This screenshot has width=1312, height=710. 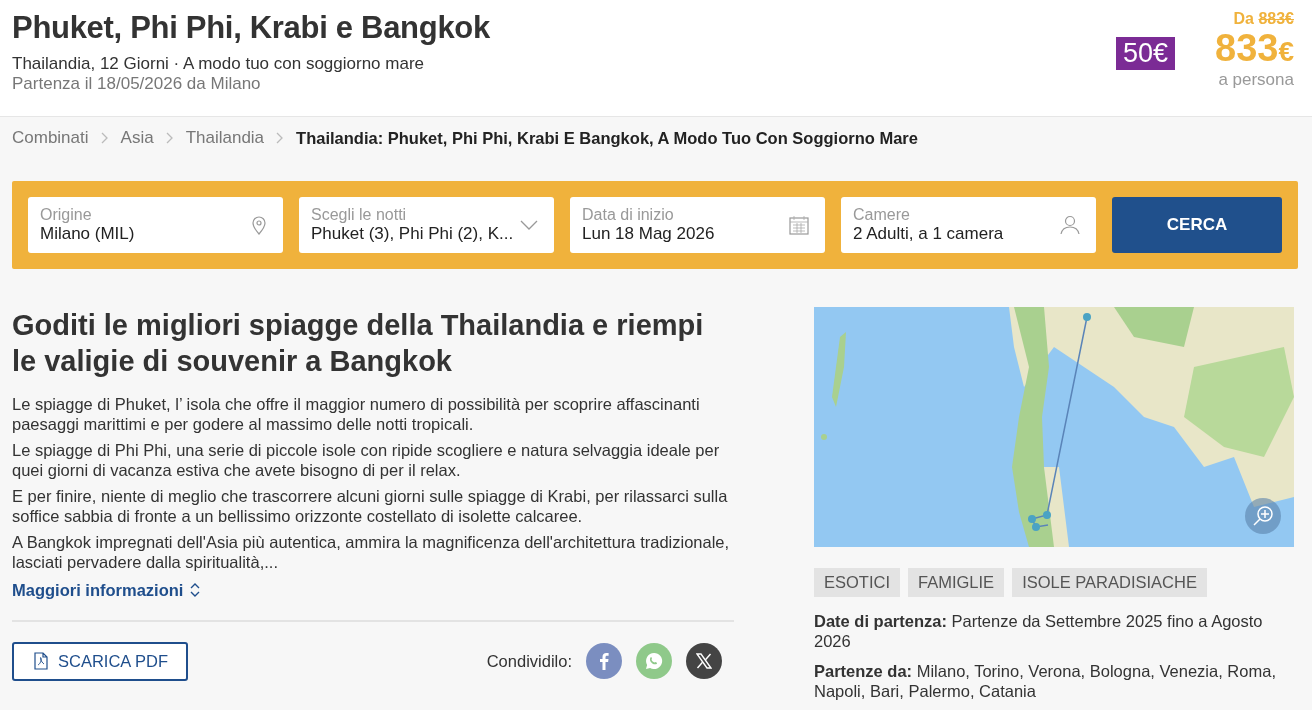 I want to click on price-prefix: Da, so click(x=1243, y=18).